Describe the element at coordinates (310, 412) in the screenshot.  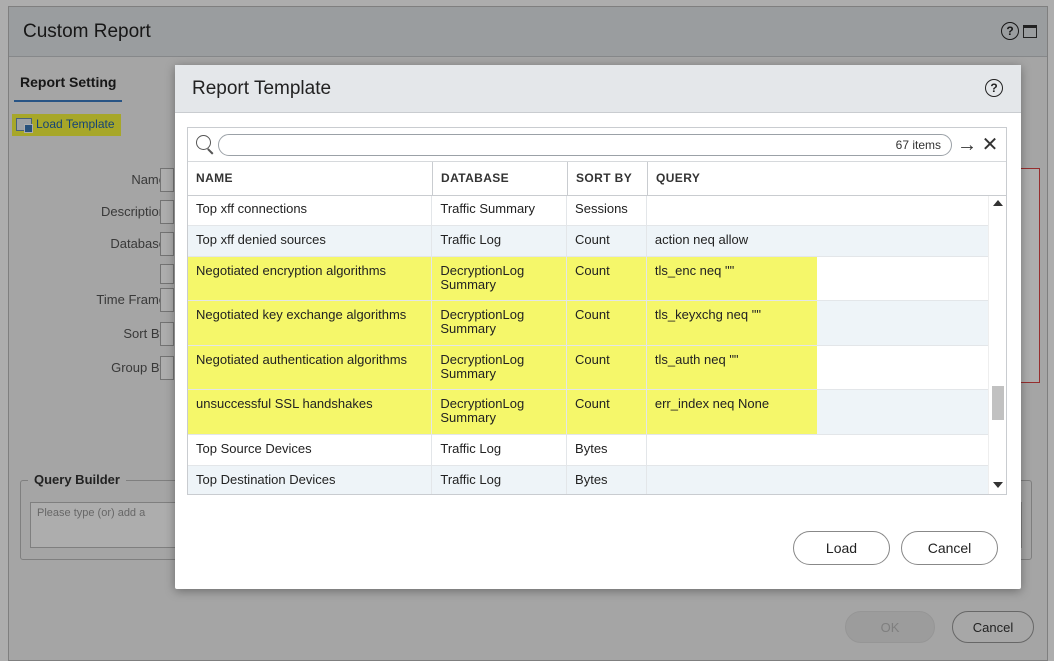
I see `cell-name: unsuccessful SSL handshakes` at that location.